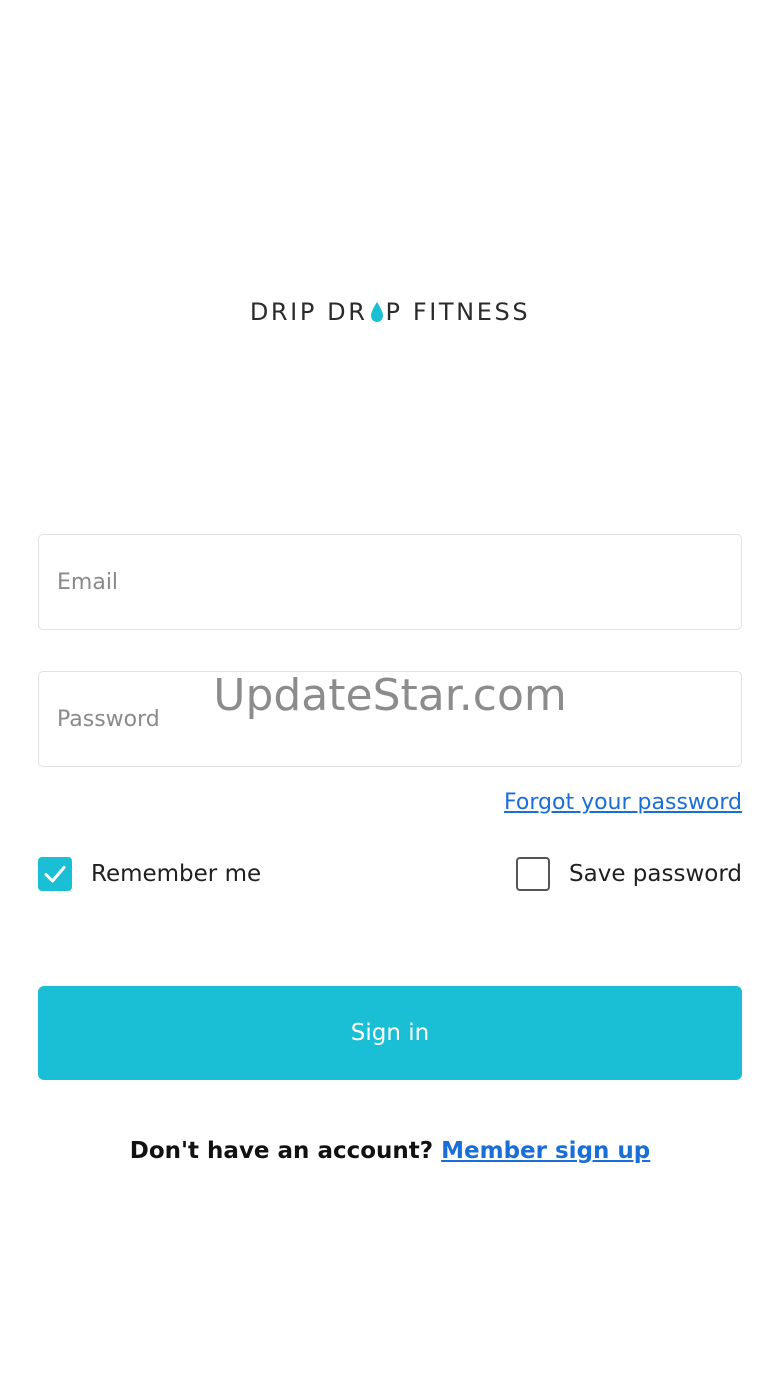  I want to click on remember-me-checkbox: Remember me, so click(149, 874).